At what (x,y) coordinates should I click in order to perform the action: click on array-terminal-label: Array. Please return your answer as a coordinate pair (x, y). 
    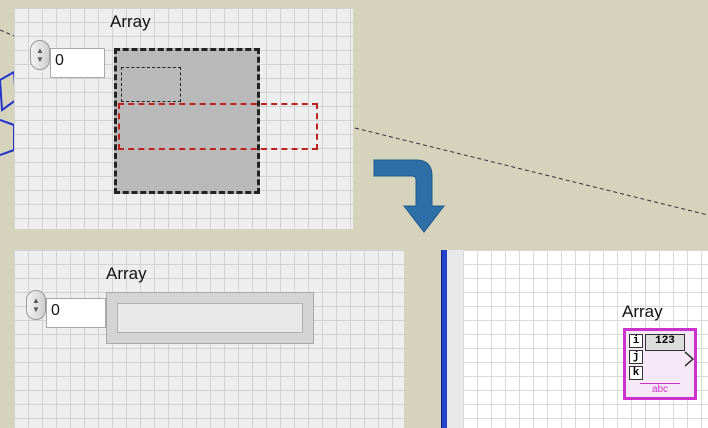
    Looking at the image, I should click on (642, 311).